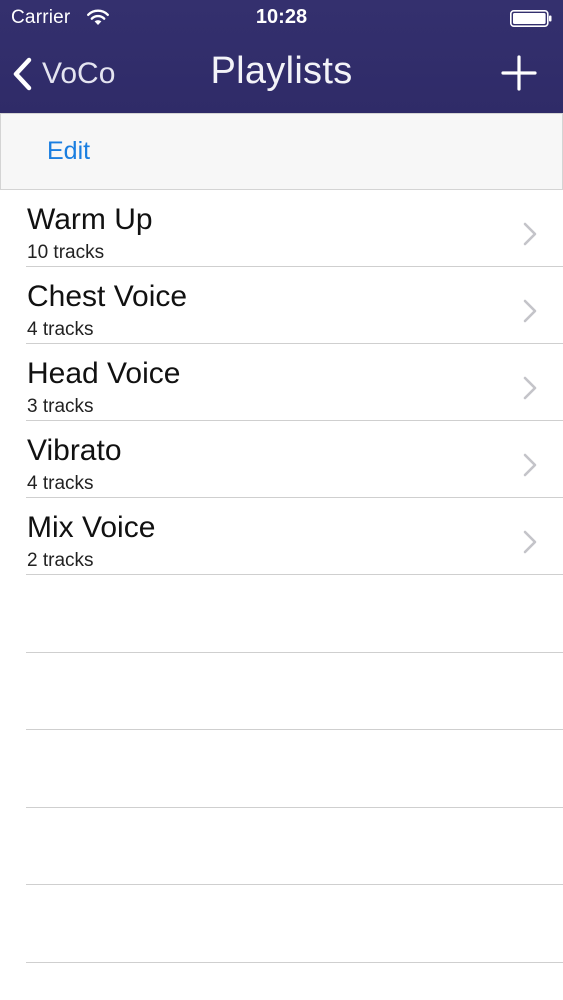 This screenshot has width=563, height=1000. I want to click on playlist-title: Warm Up, so click(90, 219).